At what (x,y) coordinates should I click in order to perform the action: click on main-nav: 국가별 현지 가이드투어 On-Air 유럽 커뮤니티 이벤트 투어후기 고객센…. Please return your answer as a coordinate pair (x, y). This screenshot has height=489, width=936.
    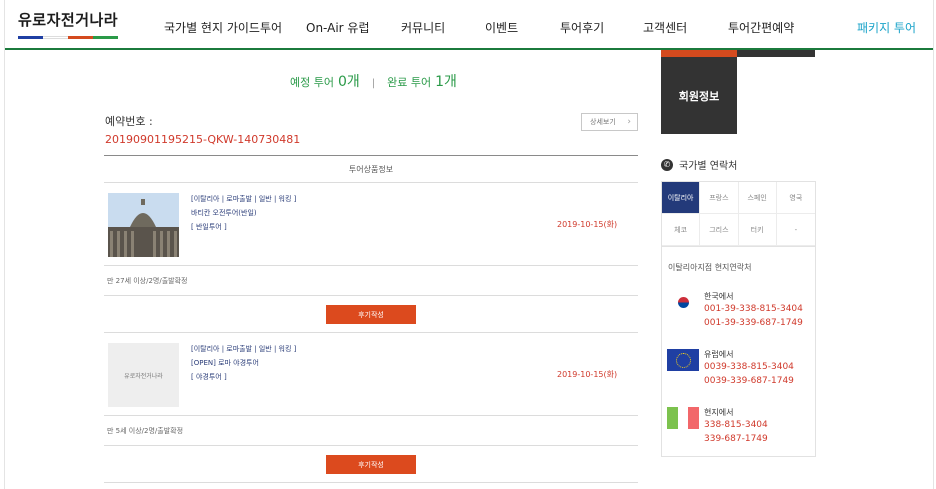
    Looking at the image, I should click on (469, 25).